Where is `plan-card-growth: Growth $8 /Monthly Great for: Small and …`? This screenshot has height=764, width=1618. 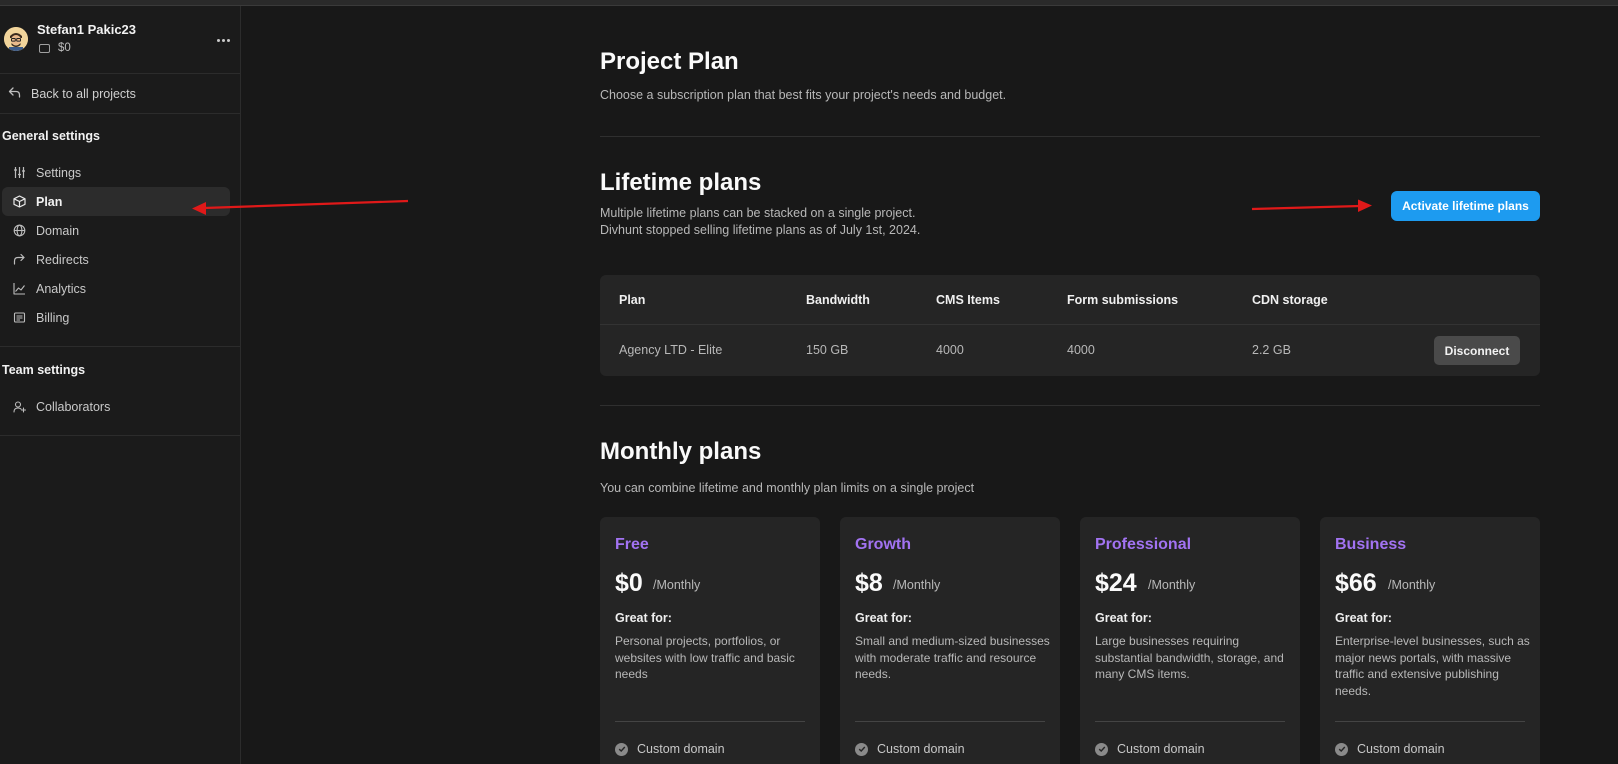 plan-card-growth: Growth $8 /Monthly Great for: Small and … is located at coordinates (950, 640).